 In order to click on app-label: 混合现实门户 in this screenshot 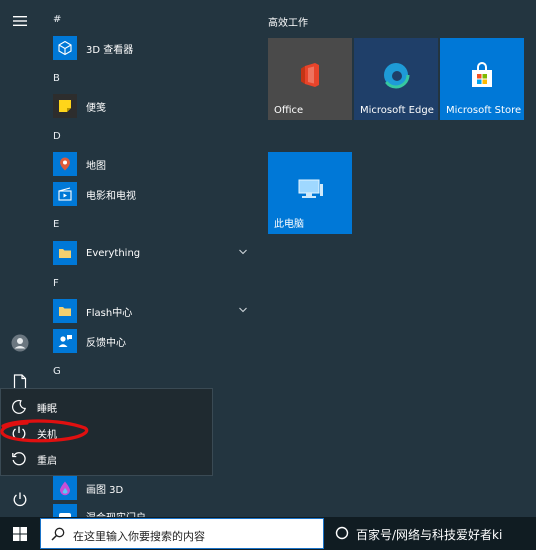, I will do `click(116, 513)`.